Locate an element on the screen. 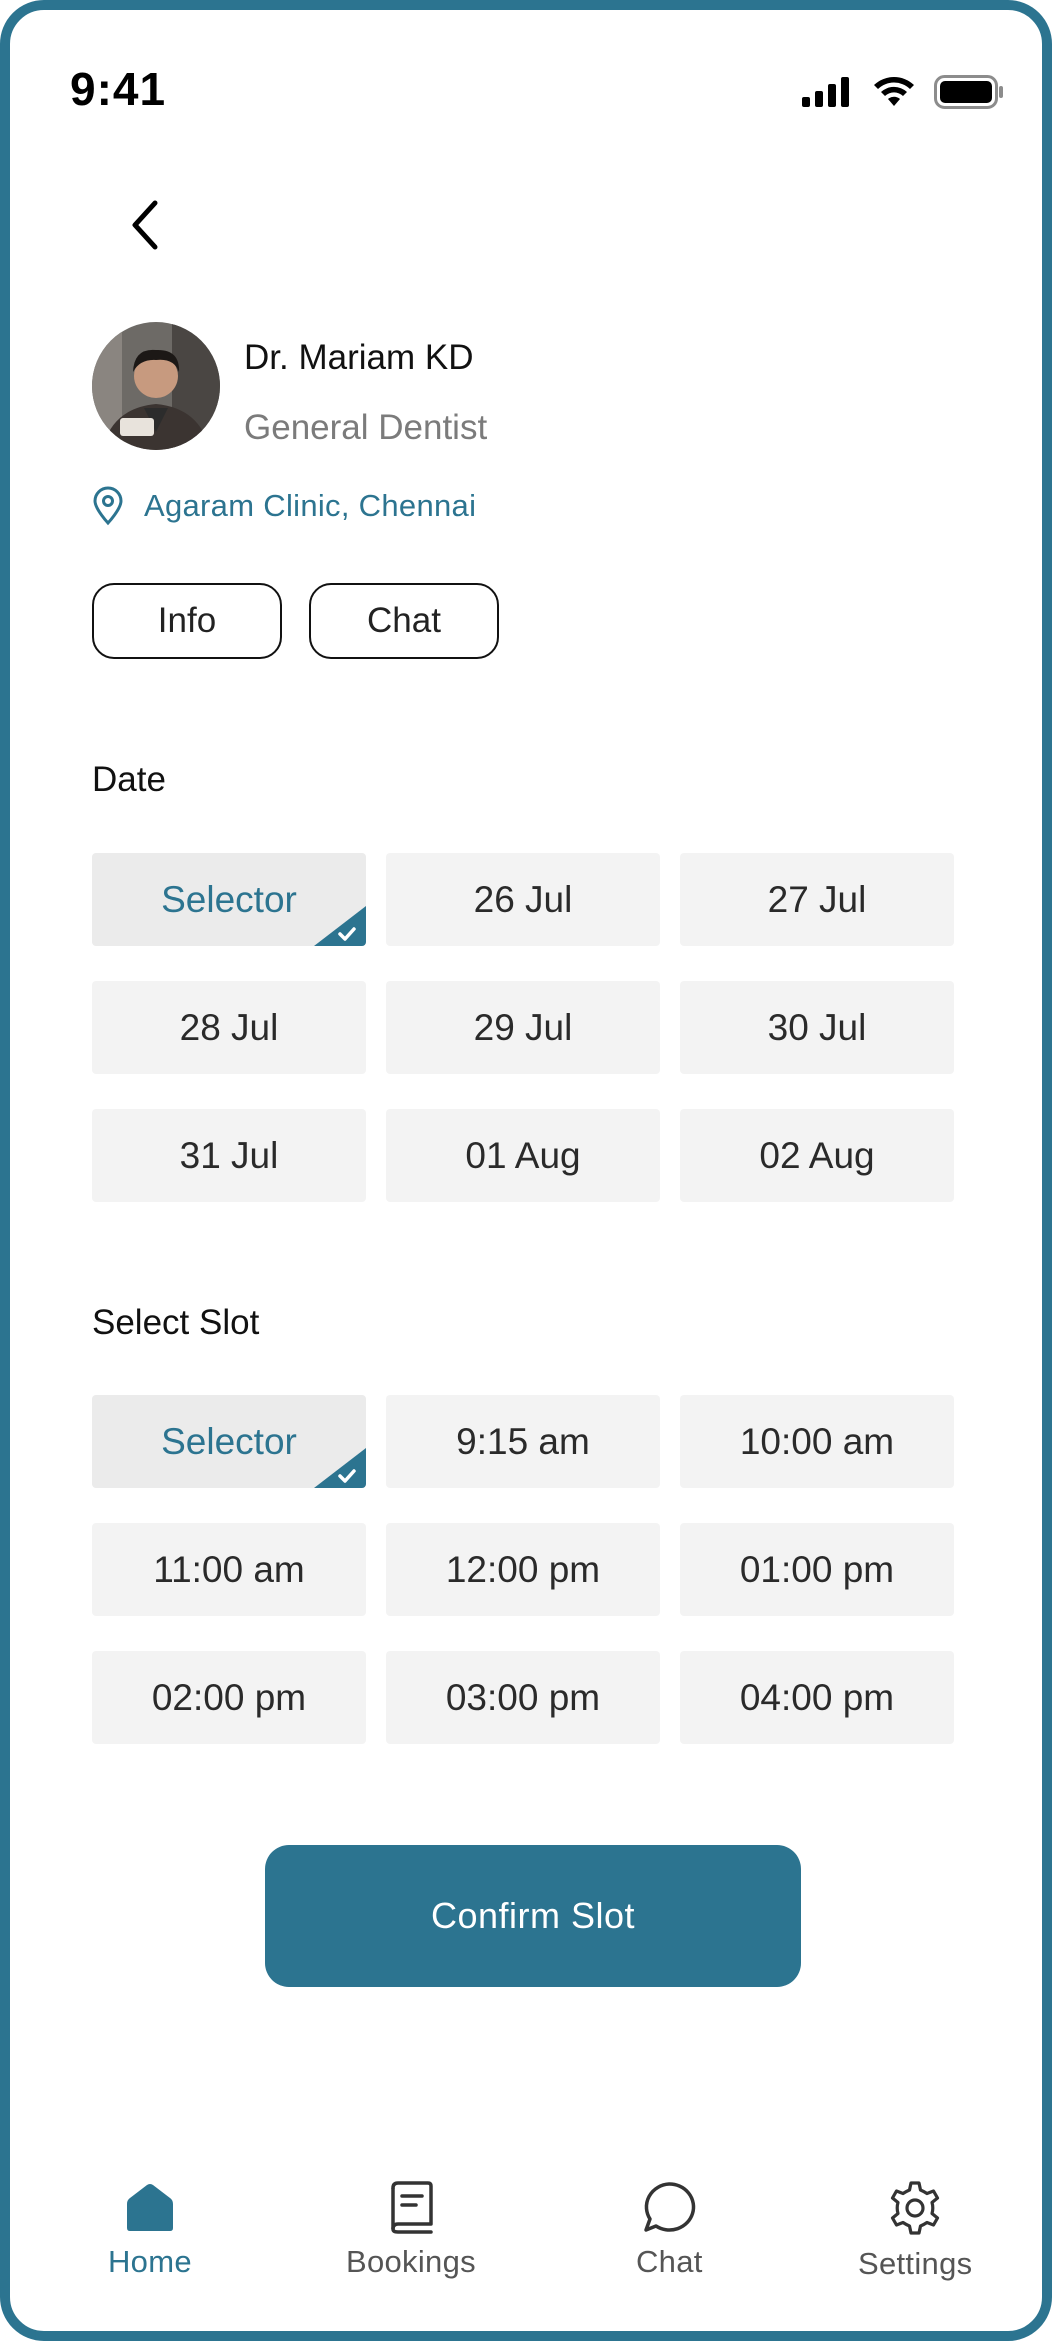 This screenshot has height=2341, width=1052. slot-option: 10:00 am is located at coordinates (817, 1441).